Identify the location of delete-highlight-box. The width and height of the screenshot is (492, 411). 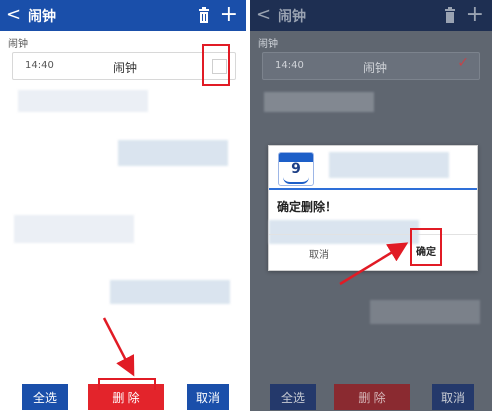
(127, 384).